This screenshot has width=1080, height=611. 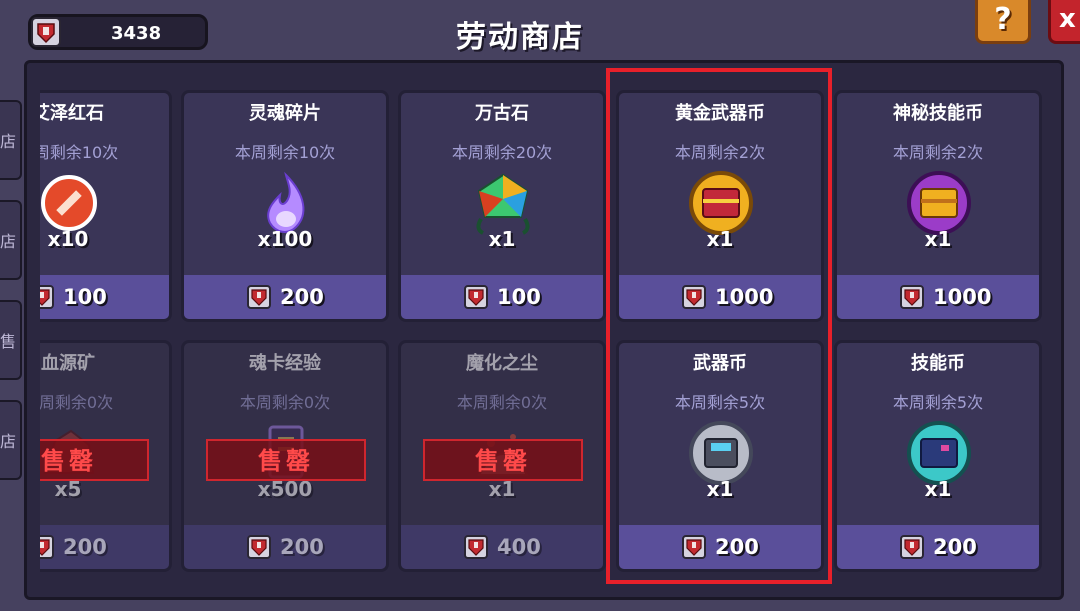 What do you see at coordinates (68, 239) in the screenshot?
I see `item-quantity: x10` at bounding box center [68, 239].